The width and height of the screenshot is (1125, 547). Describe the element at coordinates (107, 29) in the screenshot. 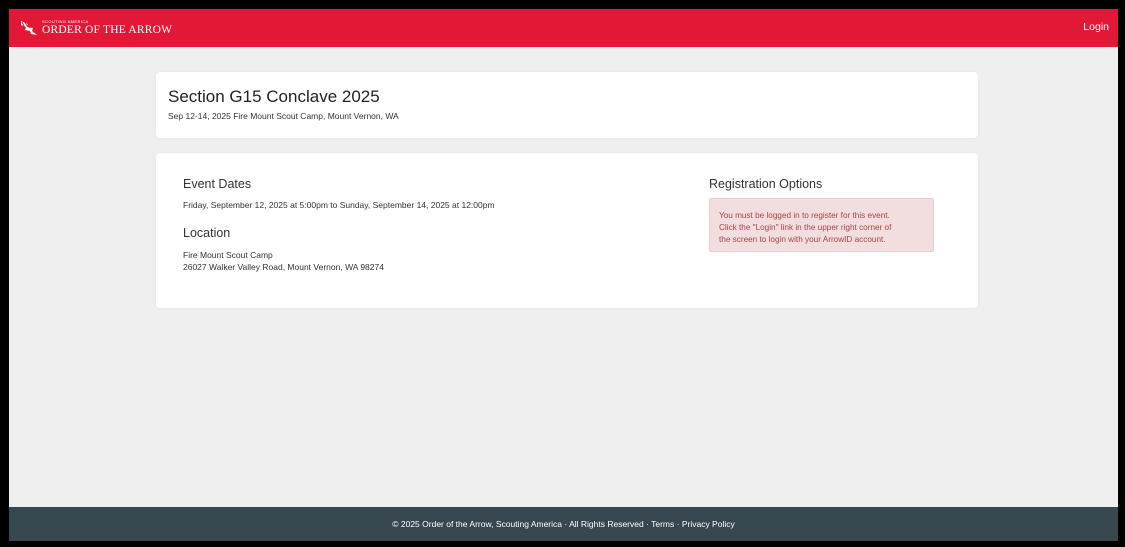

I see `brand-name: ORDER OF THE ARROW` at that location.